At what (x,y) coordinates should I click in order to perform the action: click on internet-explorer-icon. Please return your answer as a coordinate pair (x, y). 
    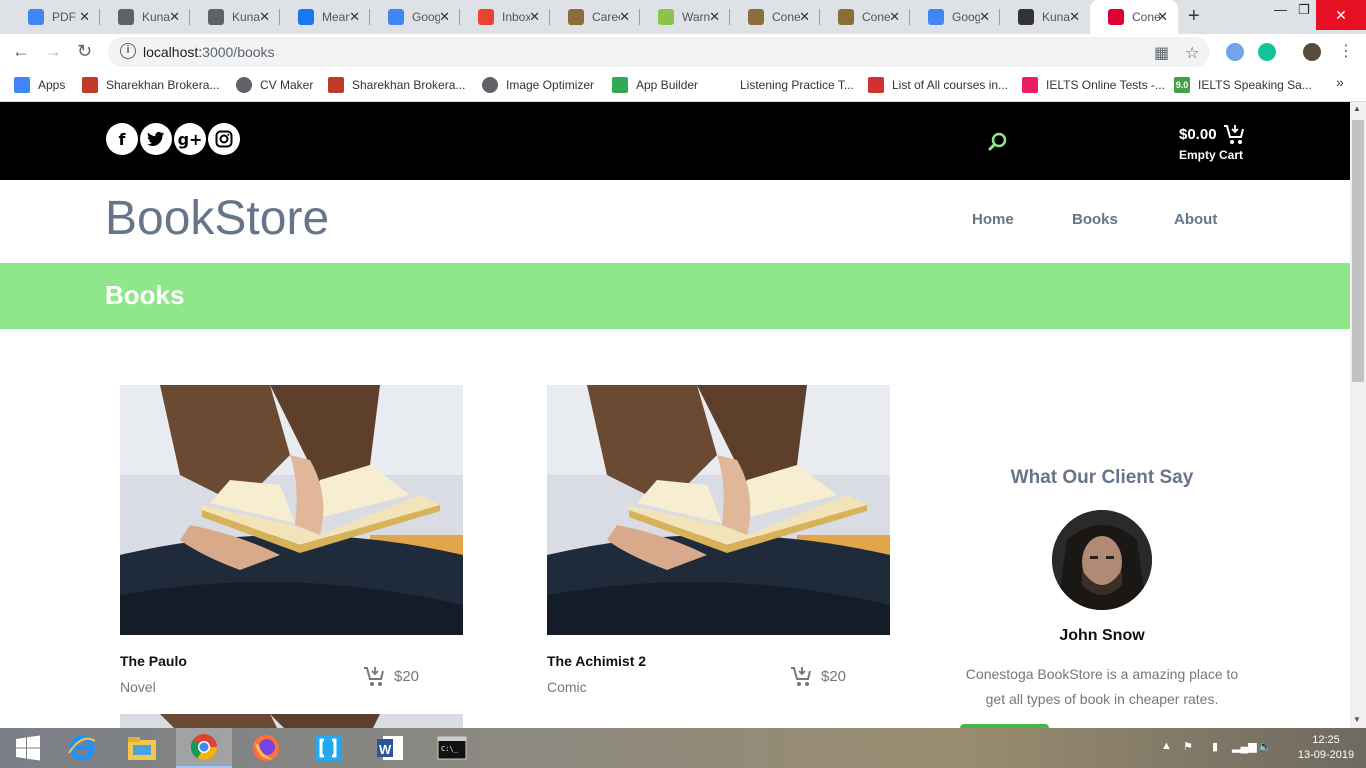
    Looking at the image, I should click on (82, 748).